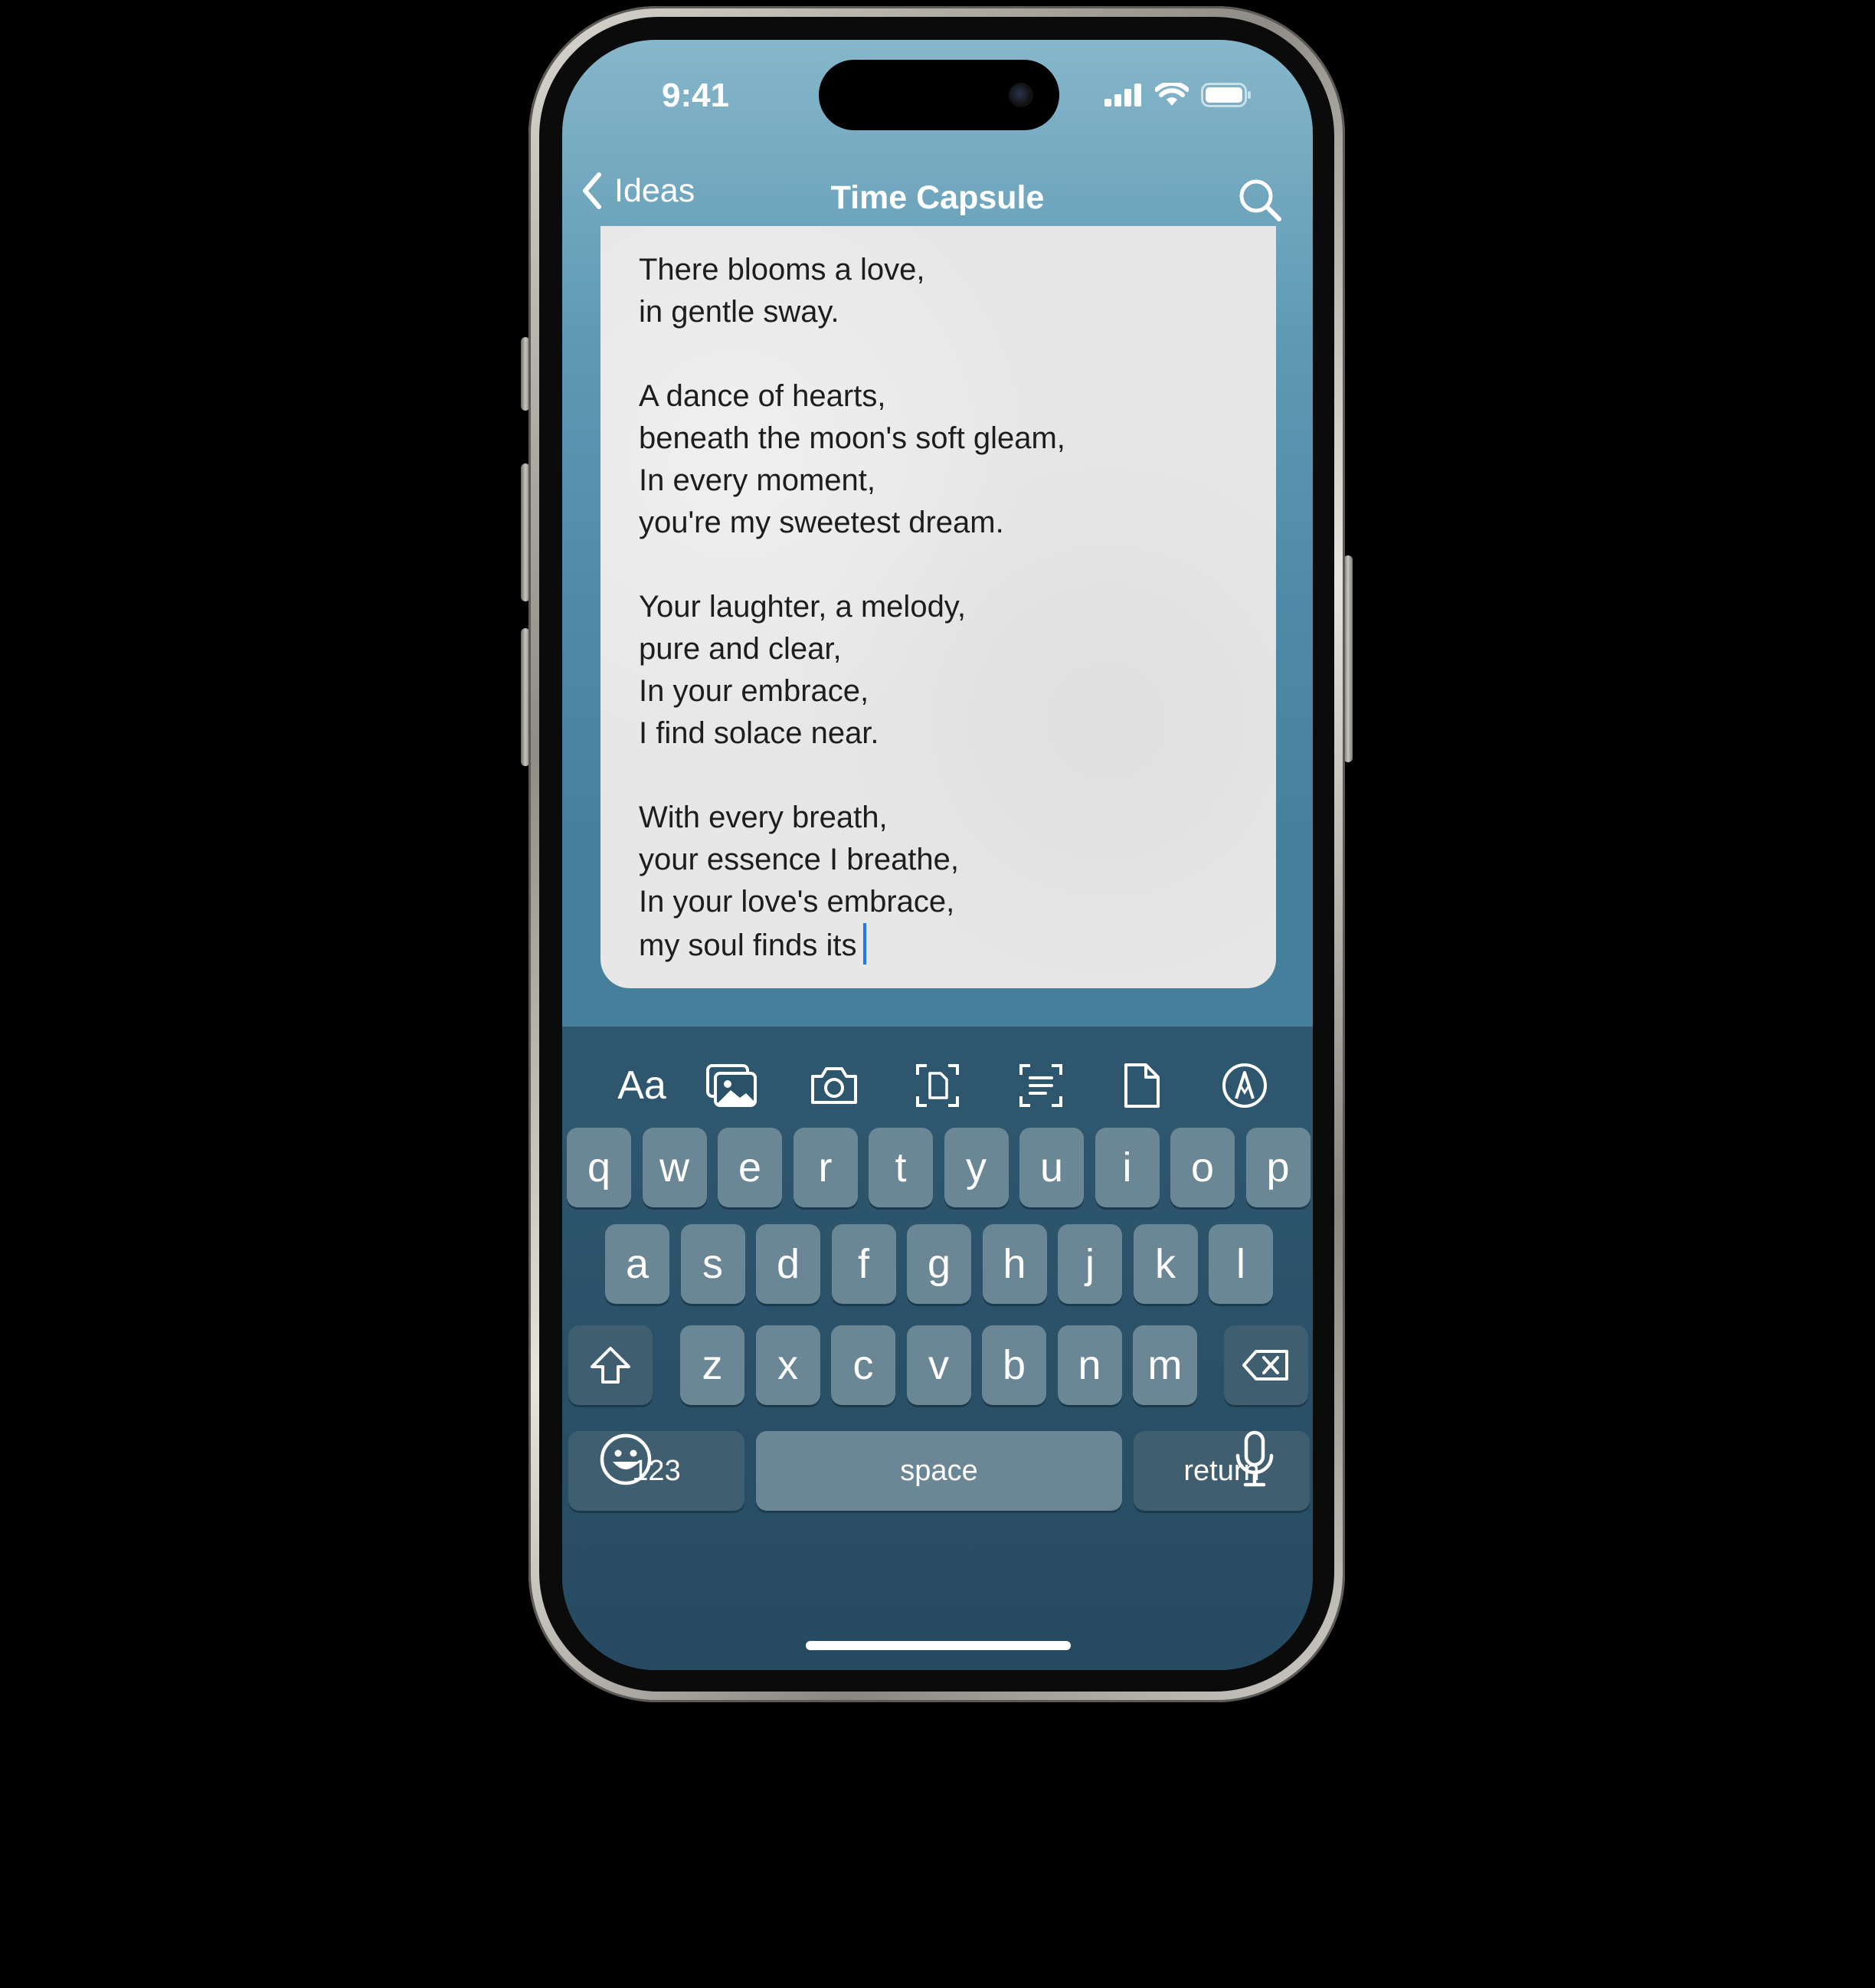 This screenshot has height=1988, width=1875. I want to click on key-g: g, so click(939, 1264).